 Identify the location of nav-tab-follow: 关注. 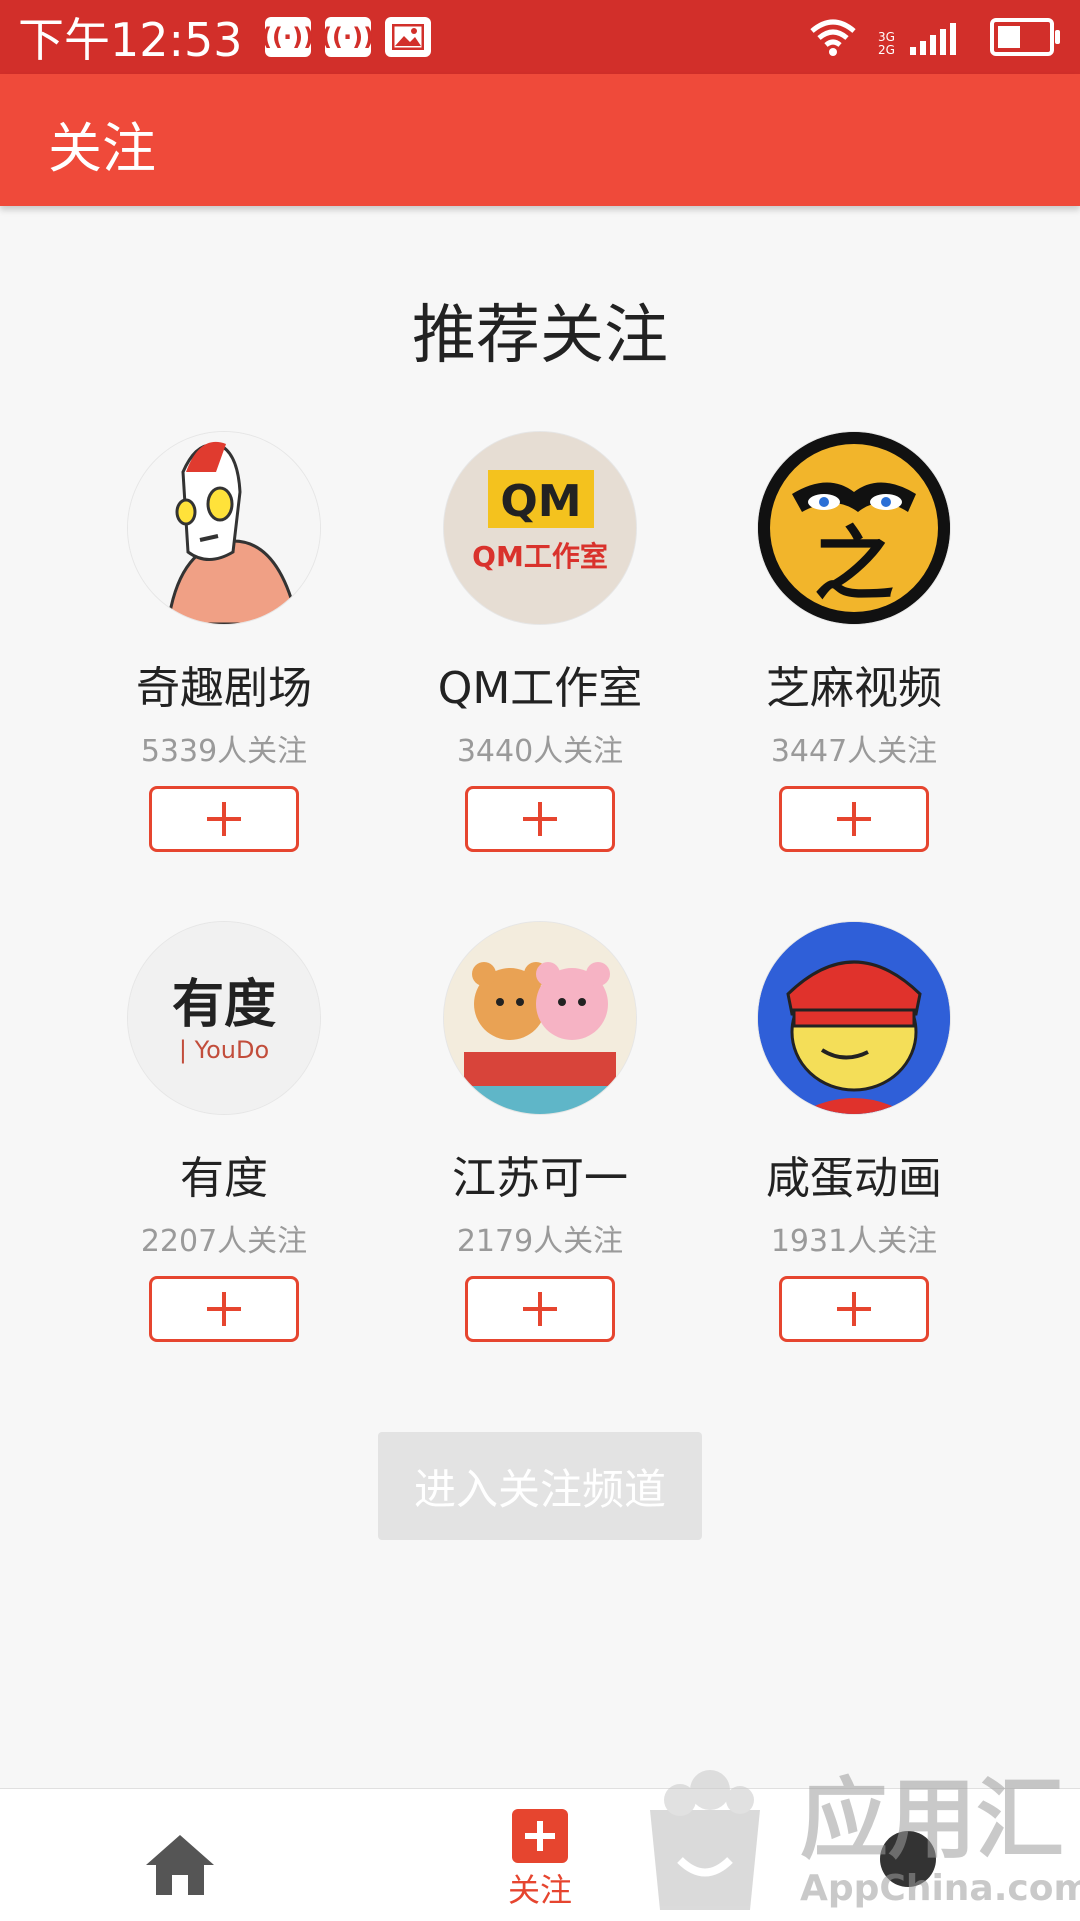
(540, 1860).